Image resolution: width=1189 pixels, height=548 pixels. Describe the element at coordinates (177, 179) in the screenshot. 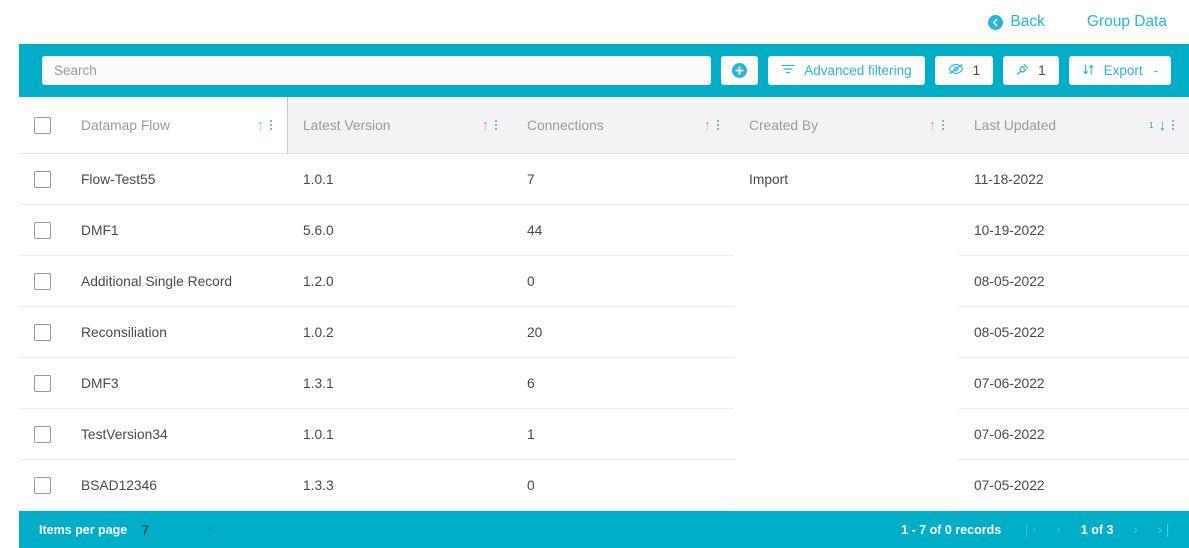

I see `cell-datamap-flow: Flow-Test55` at that location.